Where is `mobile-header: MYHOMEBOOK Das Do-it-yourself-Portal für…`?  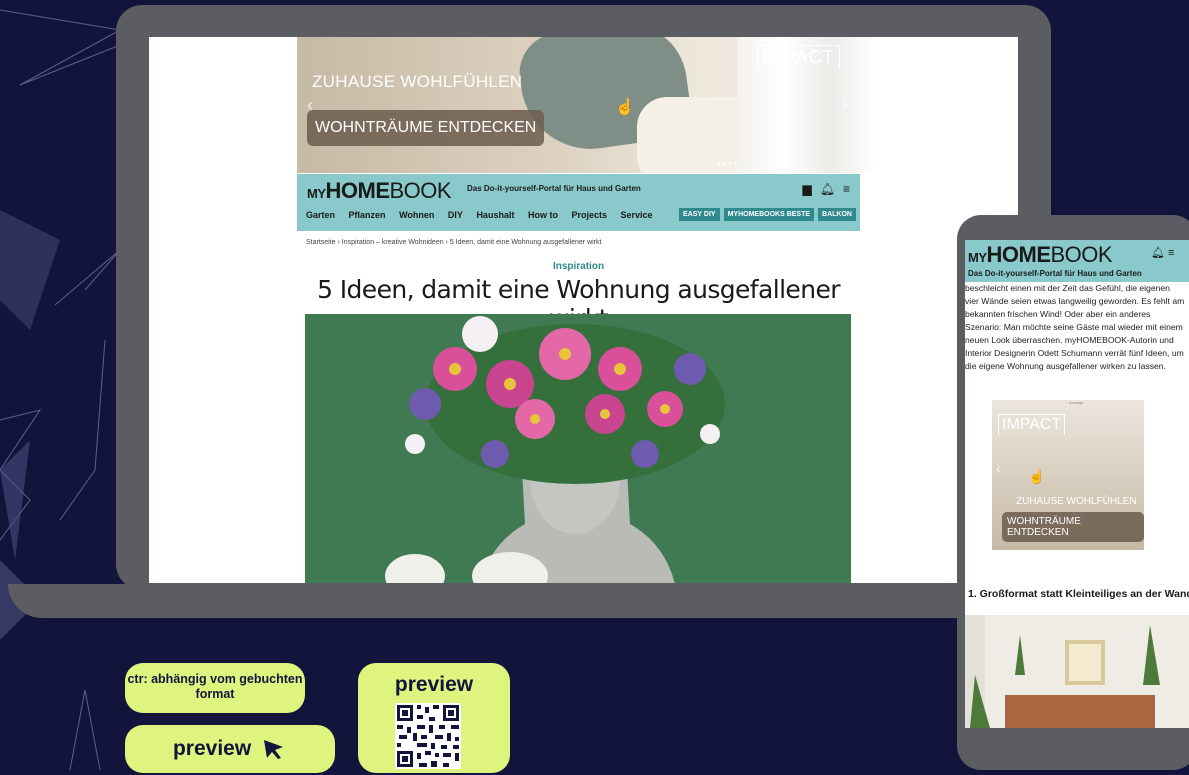
mobile-header: MYHOMEBOOK Das Do-it-yourself-Portal für… is located at coordinates (1077, 261).